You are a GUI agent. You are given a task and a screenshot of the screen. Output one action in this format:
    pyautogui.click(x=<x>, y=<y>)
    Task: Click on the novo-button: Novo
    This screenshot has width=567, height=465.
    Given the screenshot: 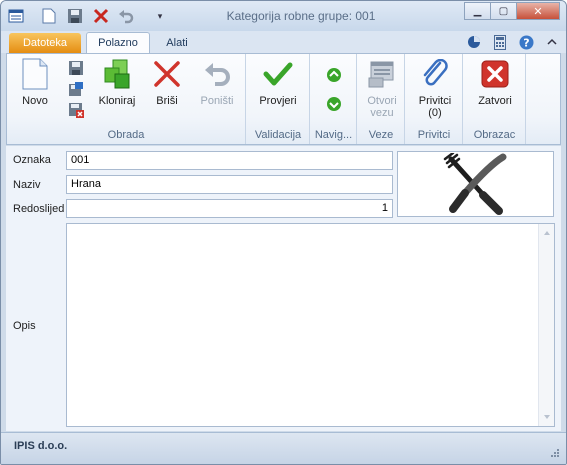 What is the action you would take?
    pyautogui.click(x=35, y=82)
    